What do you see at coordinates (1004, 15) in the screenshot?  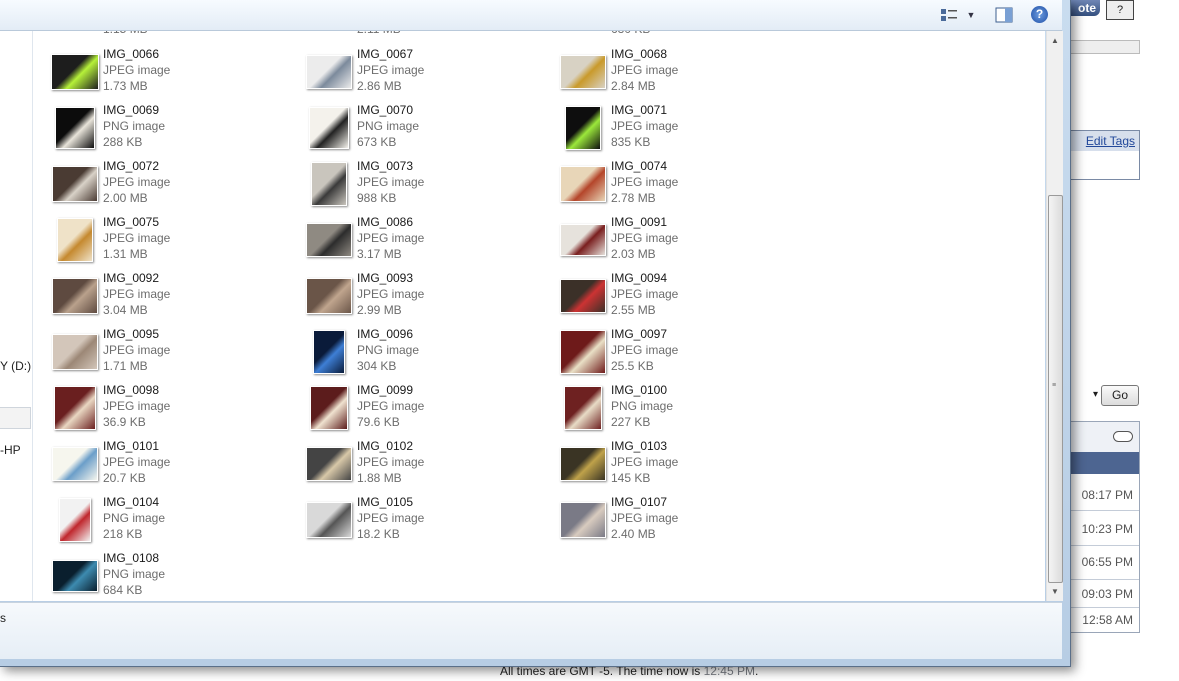 I see `preview-pane-icon` at bounding box center [1004, 15].